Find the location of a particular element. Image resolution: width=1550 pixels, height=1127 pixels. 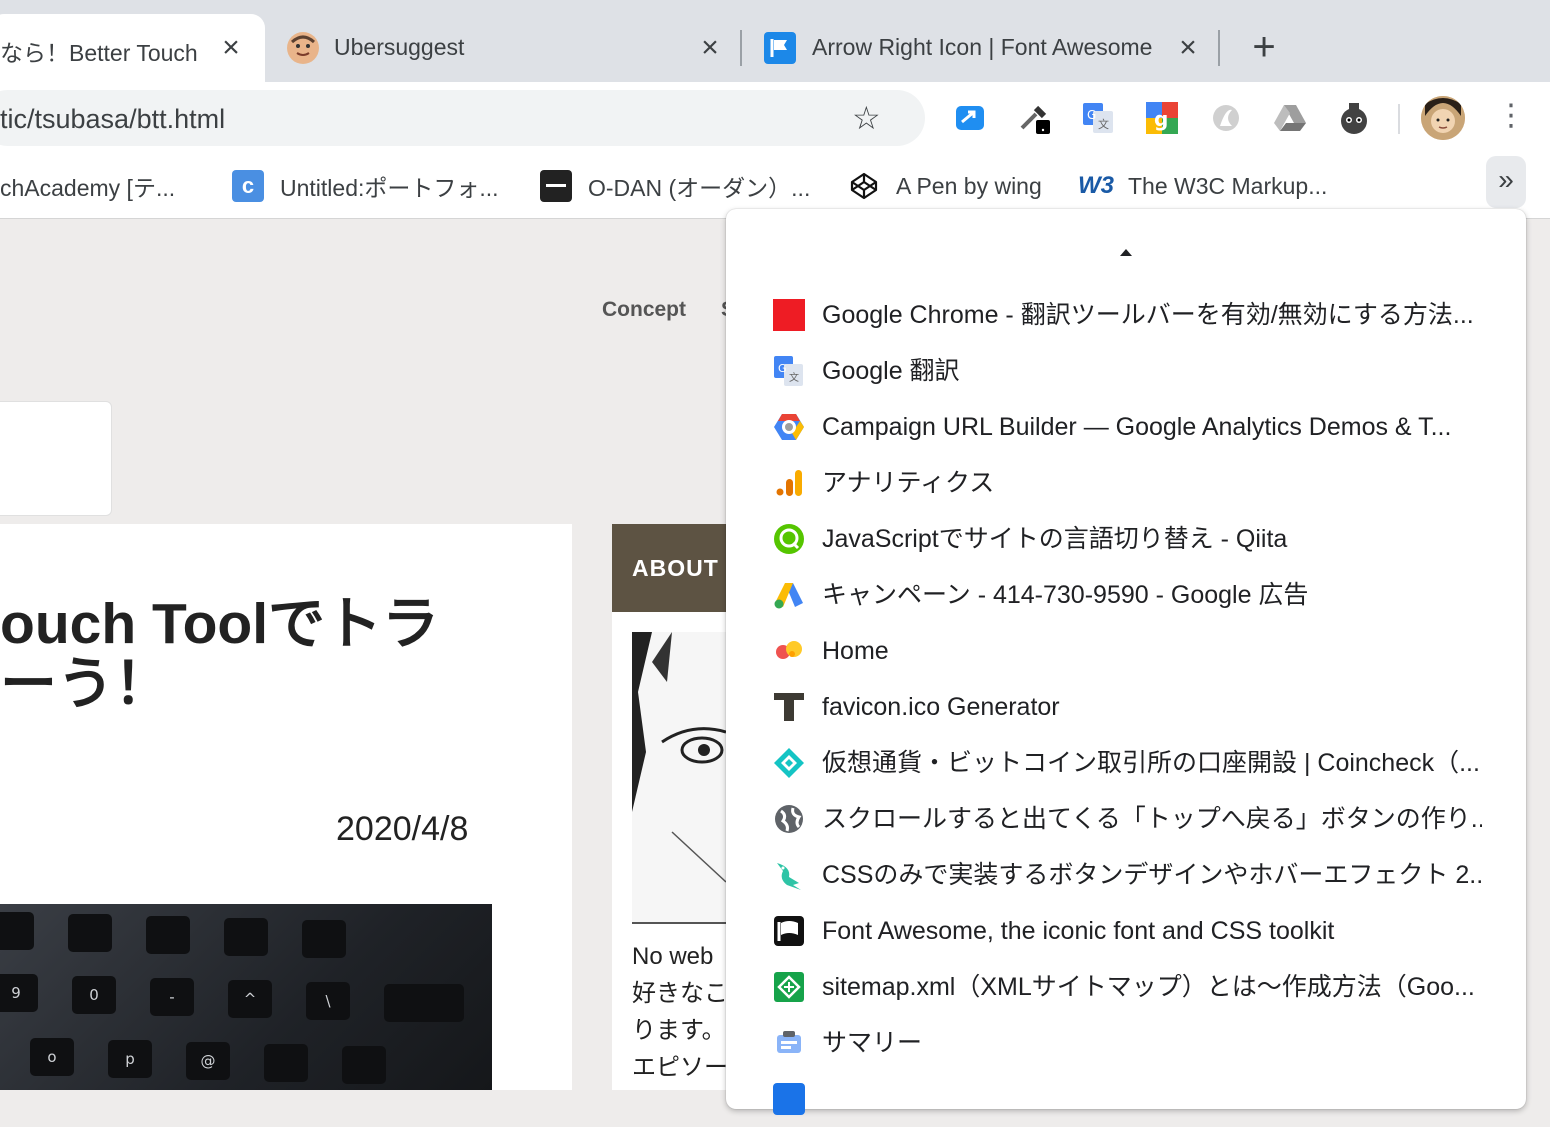

manga-portrait-image is located at coordinates (679, 778).